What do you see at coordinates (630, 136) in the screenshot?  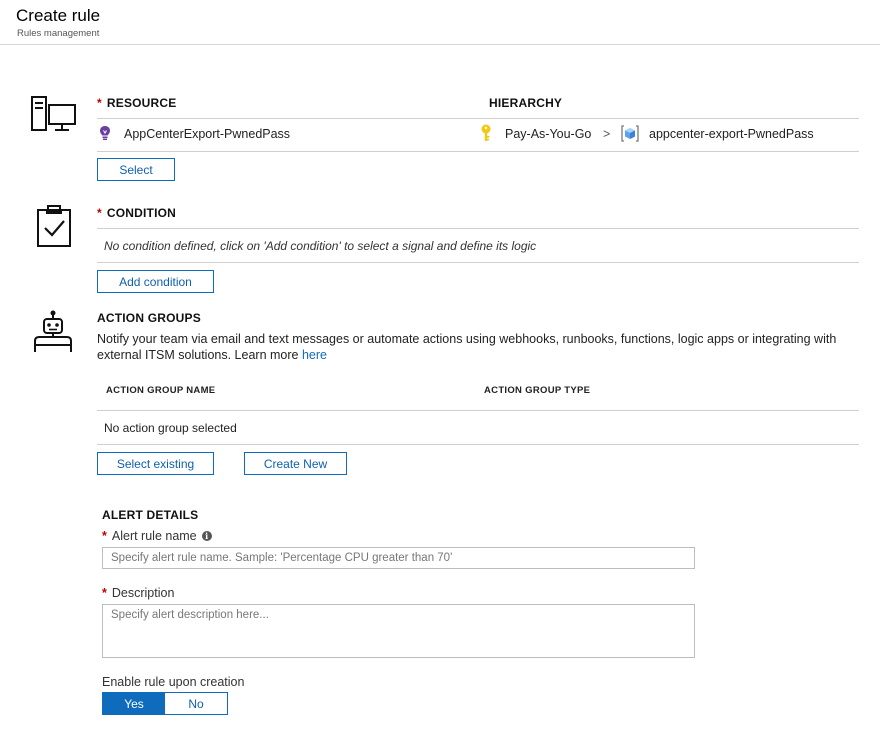 I see `resource-group-icon` at bounding box center [630, 136].